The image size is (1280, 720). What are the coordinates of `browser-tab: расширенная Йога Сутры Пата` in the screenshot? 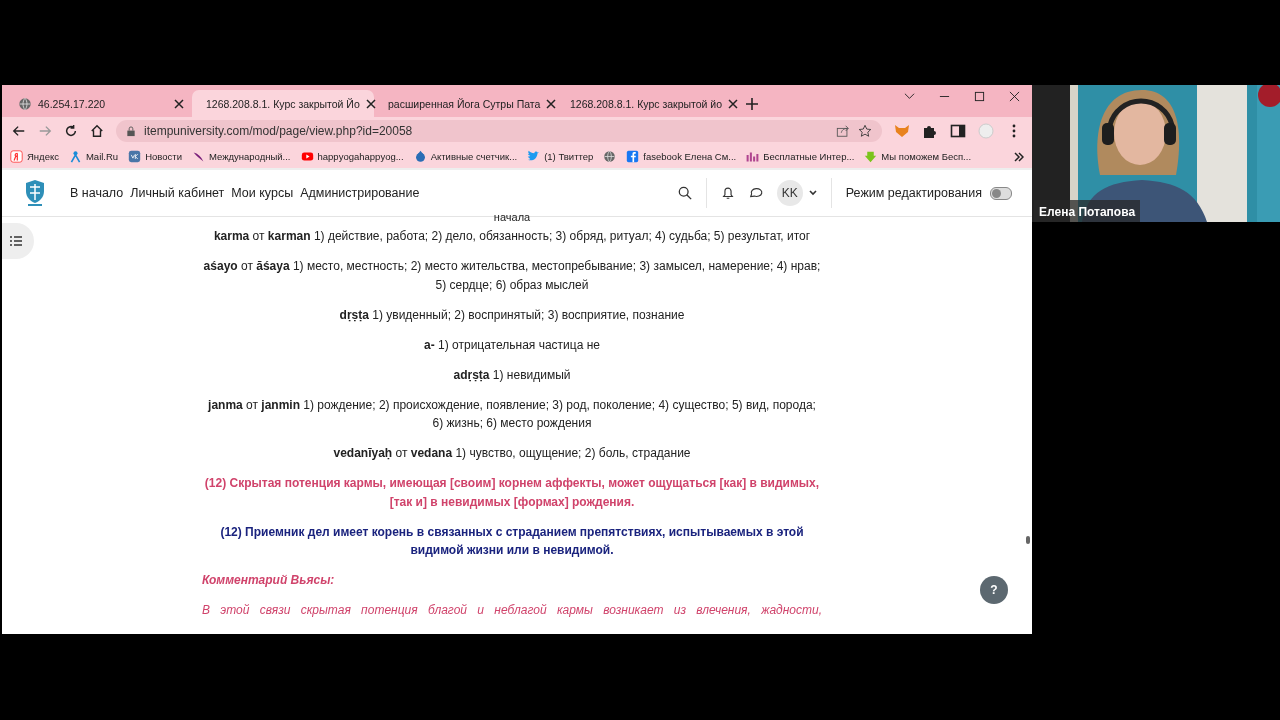 It's located at (465, 103).